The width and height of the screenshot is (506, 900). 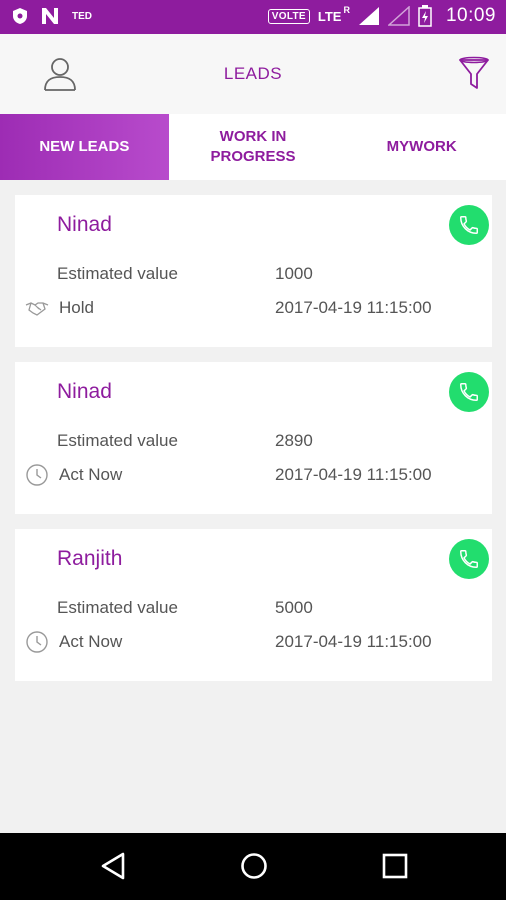 I want to click on home-icon, so click(x=254, y=866).